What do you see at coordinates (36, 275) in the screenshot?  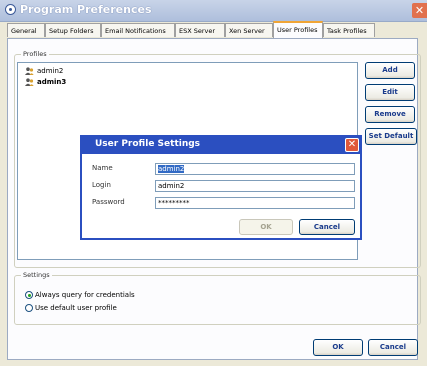 I see `settings-legend: Settings` at bounding box center [36, 275].